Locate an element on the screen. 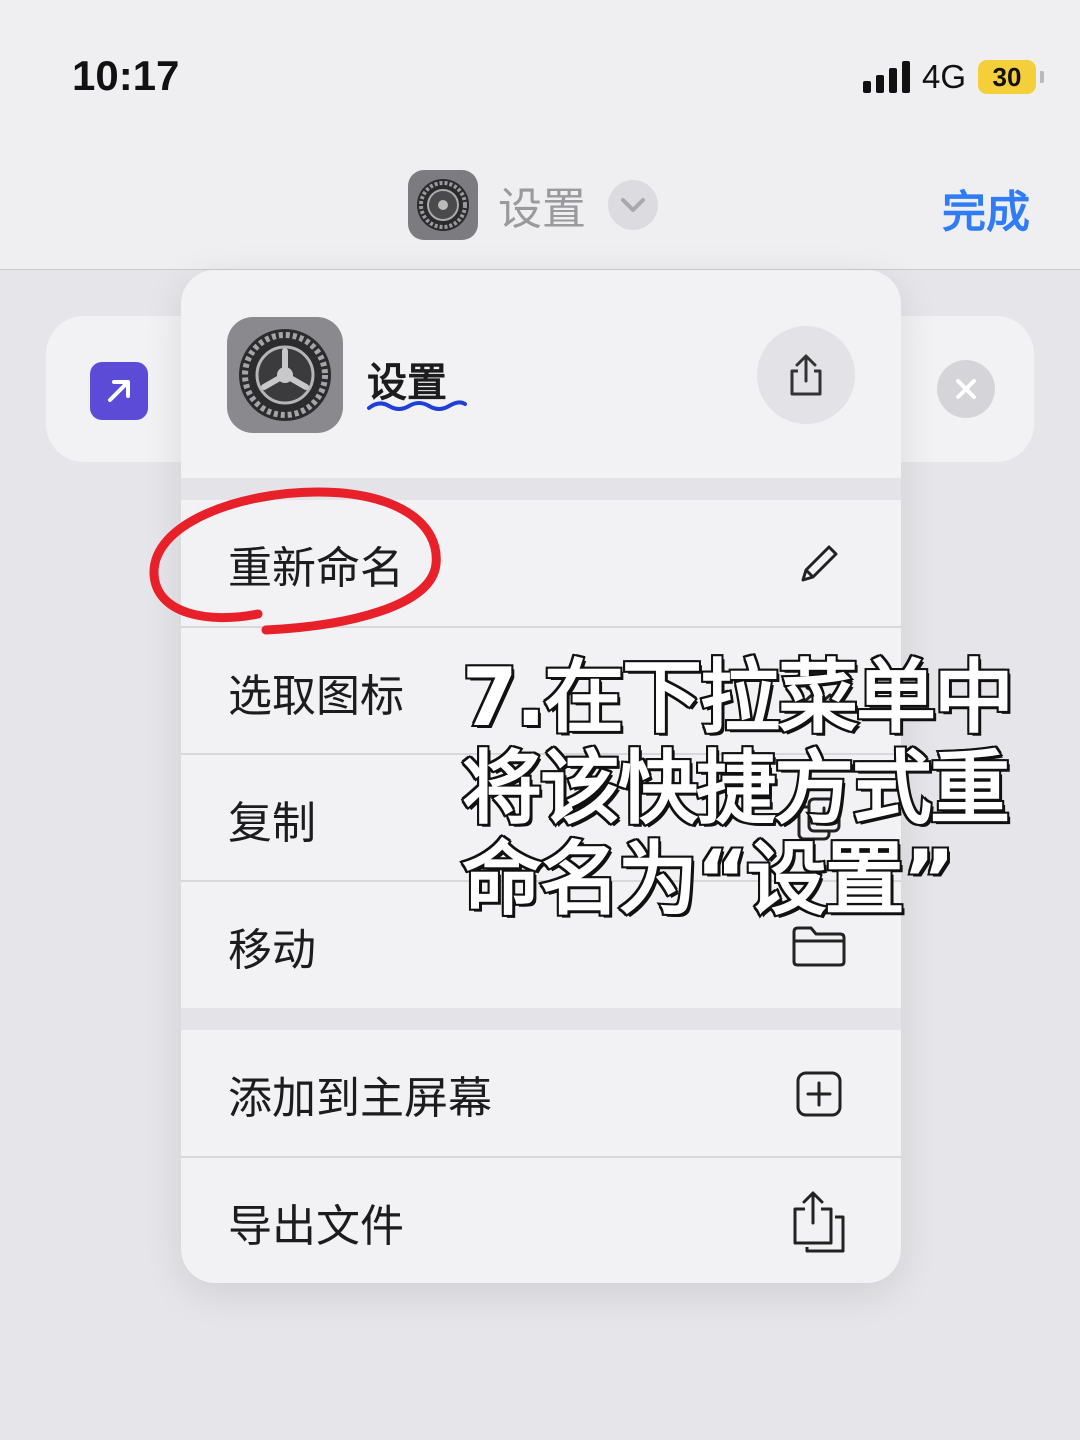  menu-item-export-file: 导出文件 is located at coordinates (541, 1220).